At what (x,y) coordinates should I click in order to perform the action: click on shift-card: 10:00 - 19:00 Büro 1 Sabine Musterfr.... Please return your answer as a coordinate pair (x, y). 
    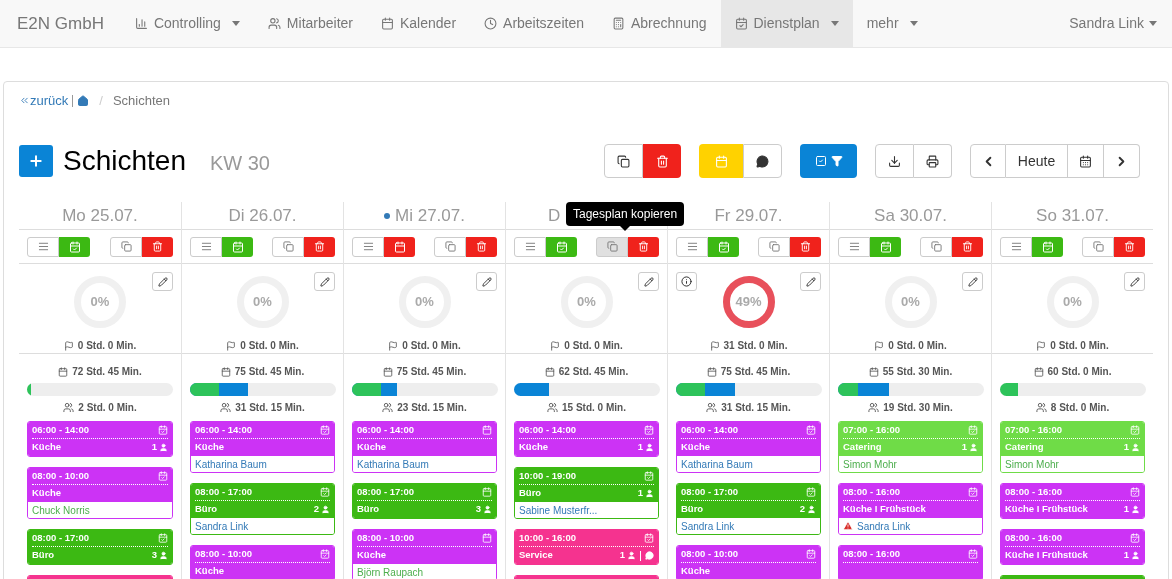
    Looking at the image, I should click on (586, 493).